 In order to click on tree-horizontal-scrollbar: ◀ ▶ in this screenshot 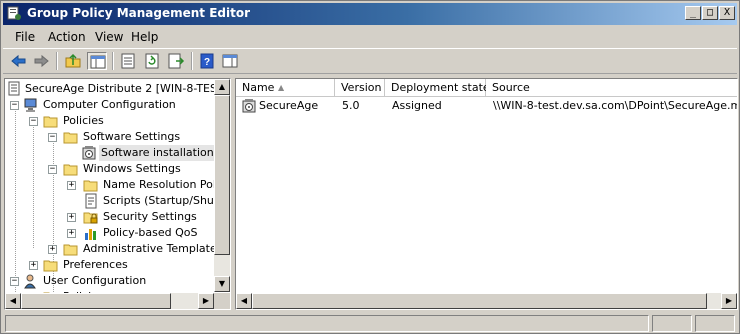, I will do `click(109, 301)`.